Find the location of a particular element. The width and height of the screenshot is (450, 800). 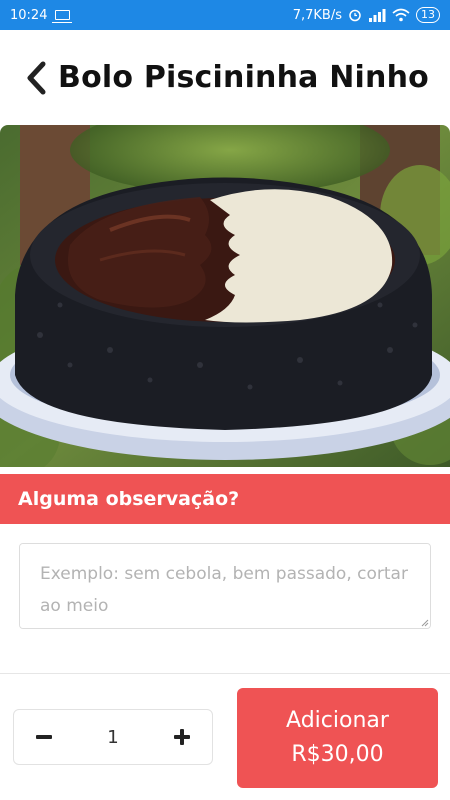

header: Bolo Piscininha Ninho c is located at coordinates (225, 77).